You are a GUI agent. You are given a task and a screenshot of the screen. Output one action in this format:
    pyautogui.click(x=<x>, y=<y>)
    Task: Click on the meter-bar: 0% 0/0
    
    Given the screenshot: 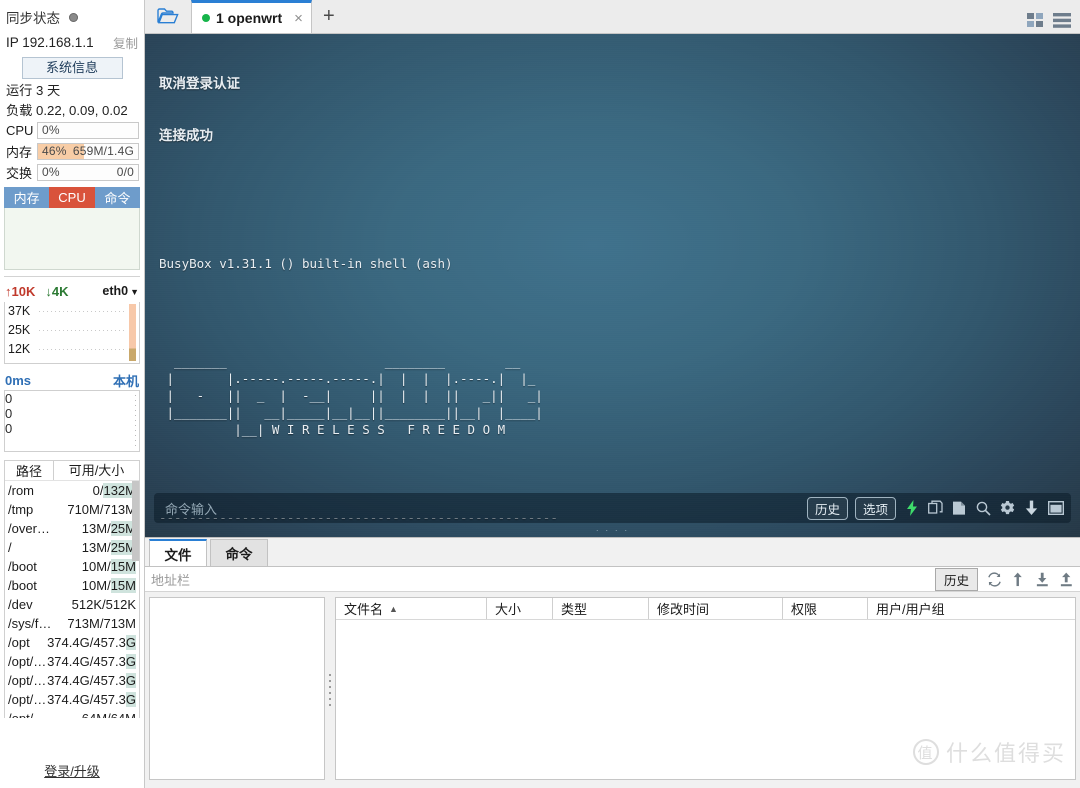 What is the action you would take?
    pyautogui.click(x=88, y=172)
    